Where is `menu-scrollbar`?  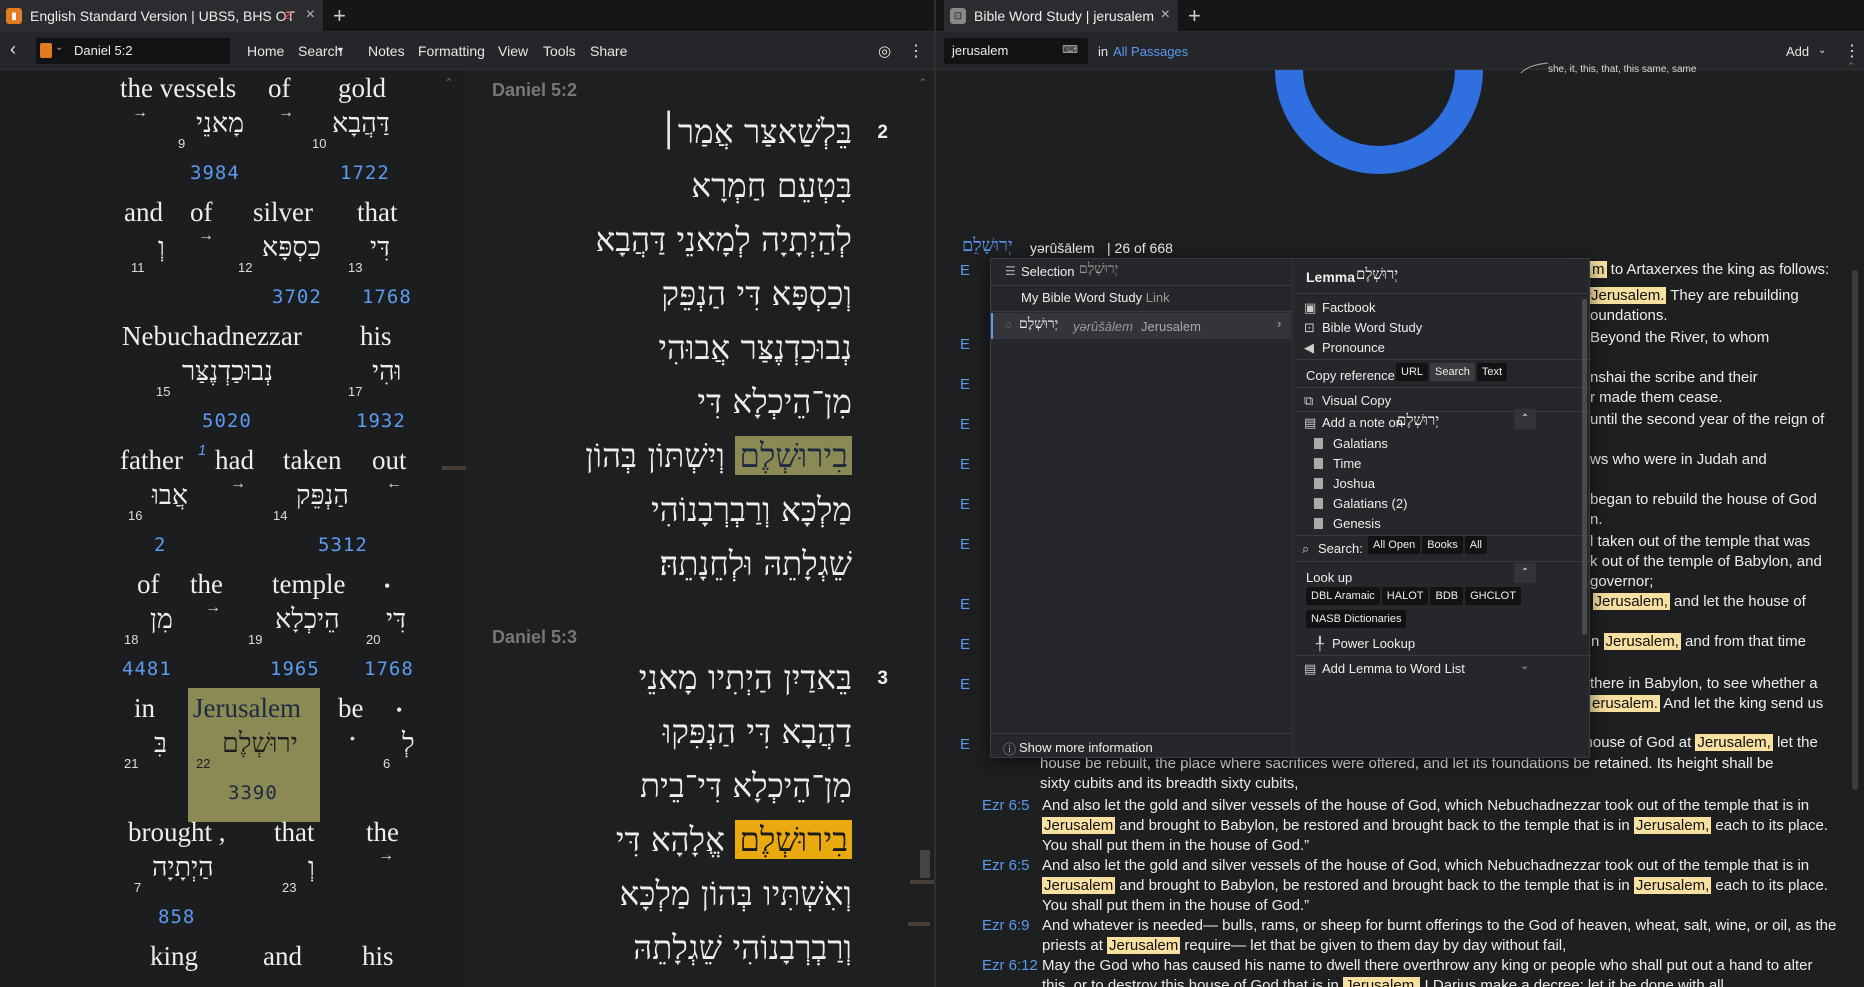
menu-scrollbar is located at coordinates (1584, 467).